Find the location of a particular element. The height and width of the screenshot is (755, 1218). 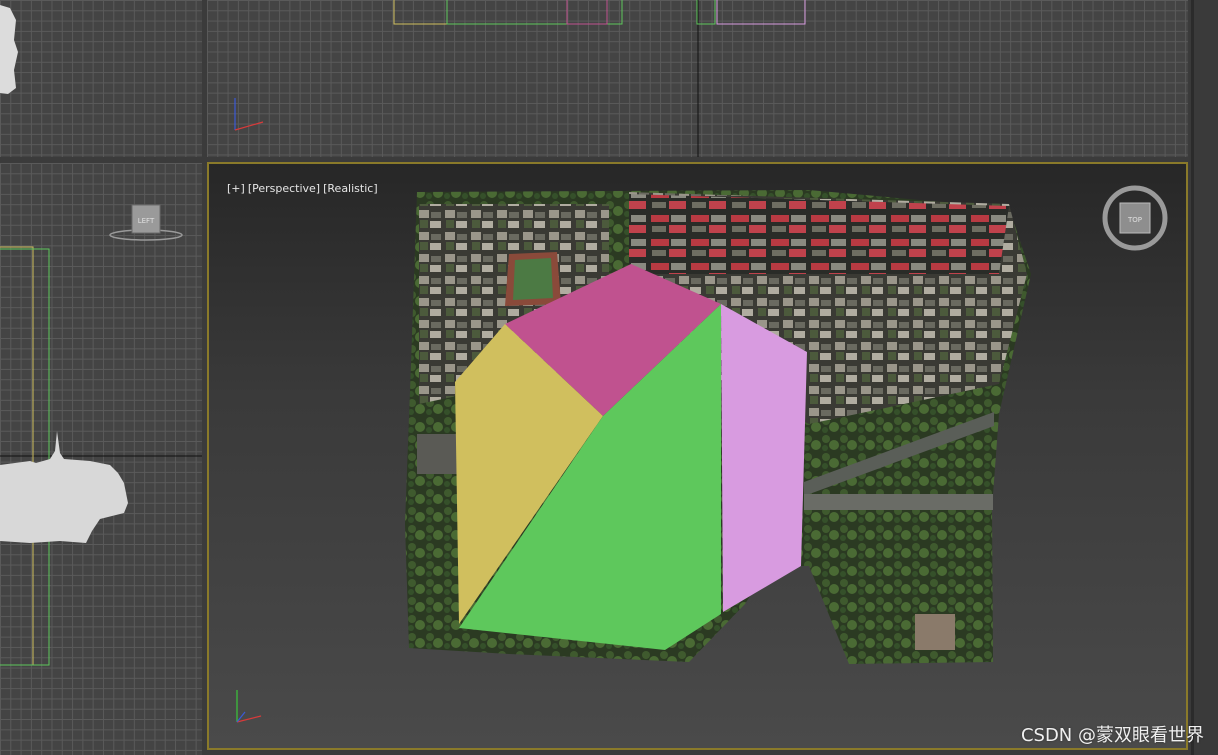

viewcube-icon: TOP is located at coordinates (1135, 218).